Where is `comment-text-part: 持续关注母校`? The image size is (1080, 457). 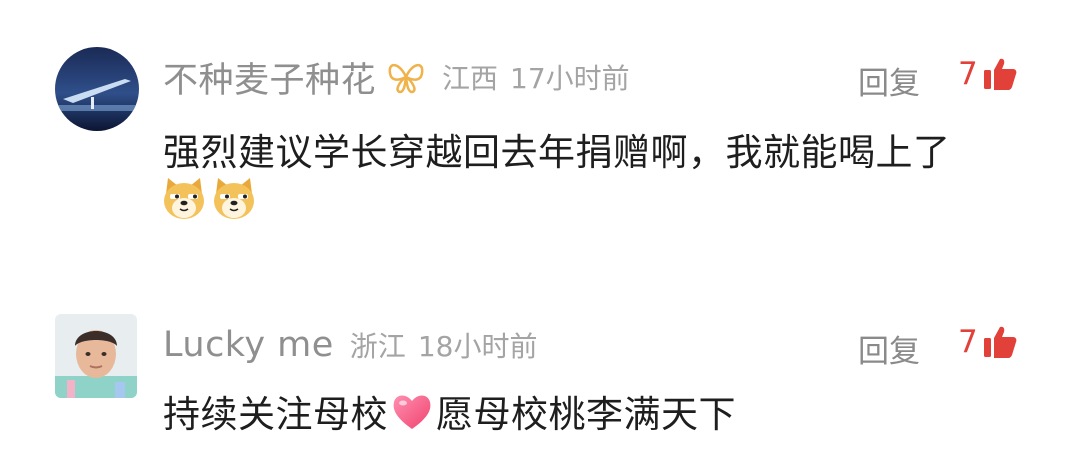 comment-text-part: 持续关注母校 is located at coordinates (275, 414).